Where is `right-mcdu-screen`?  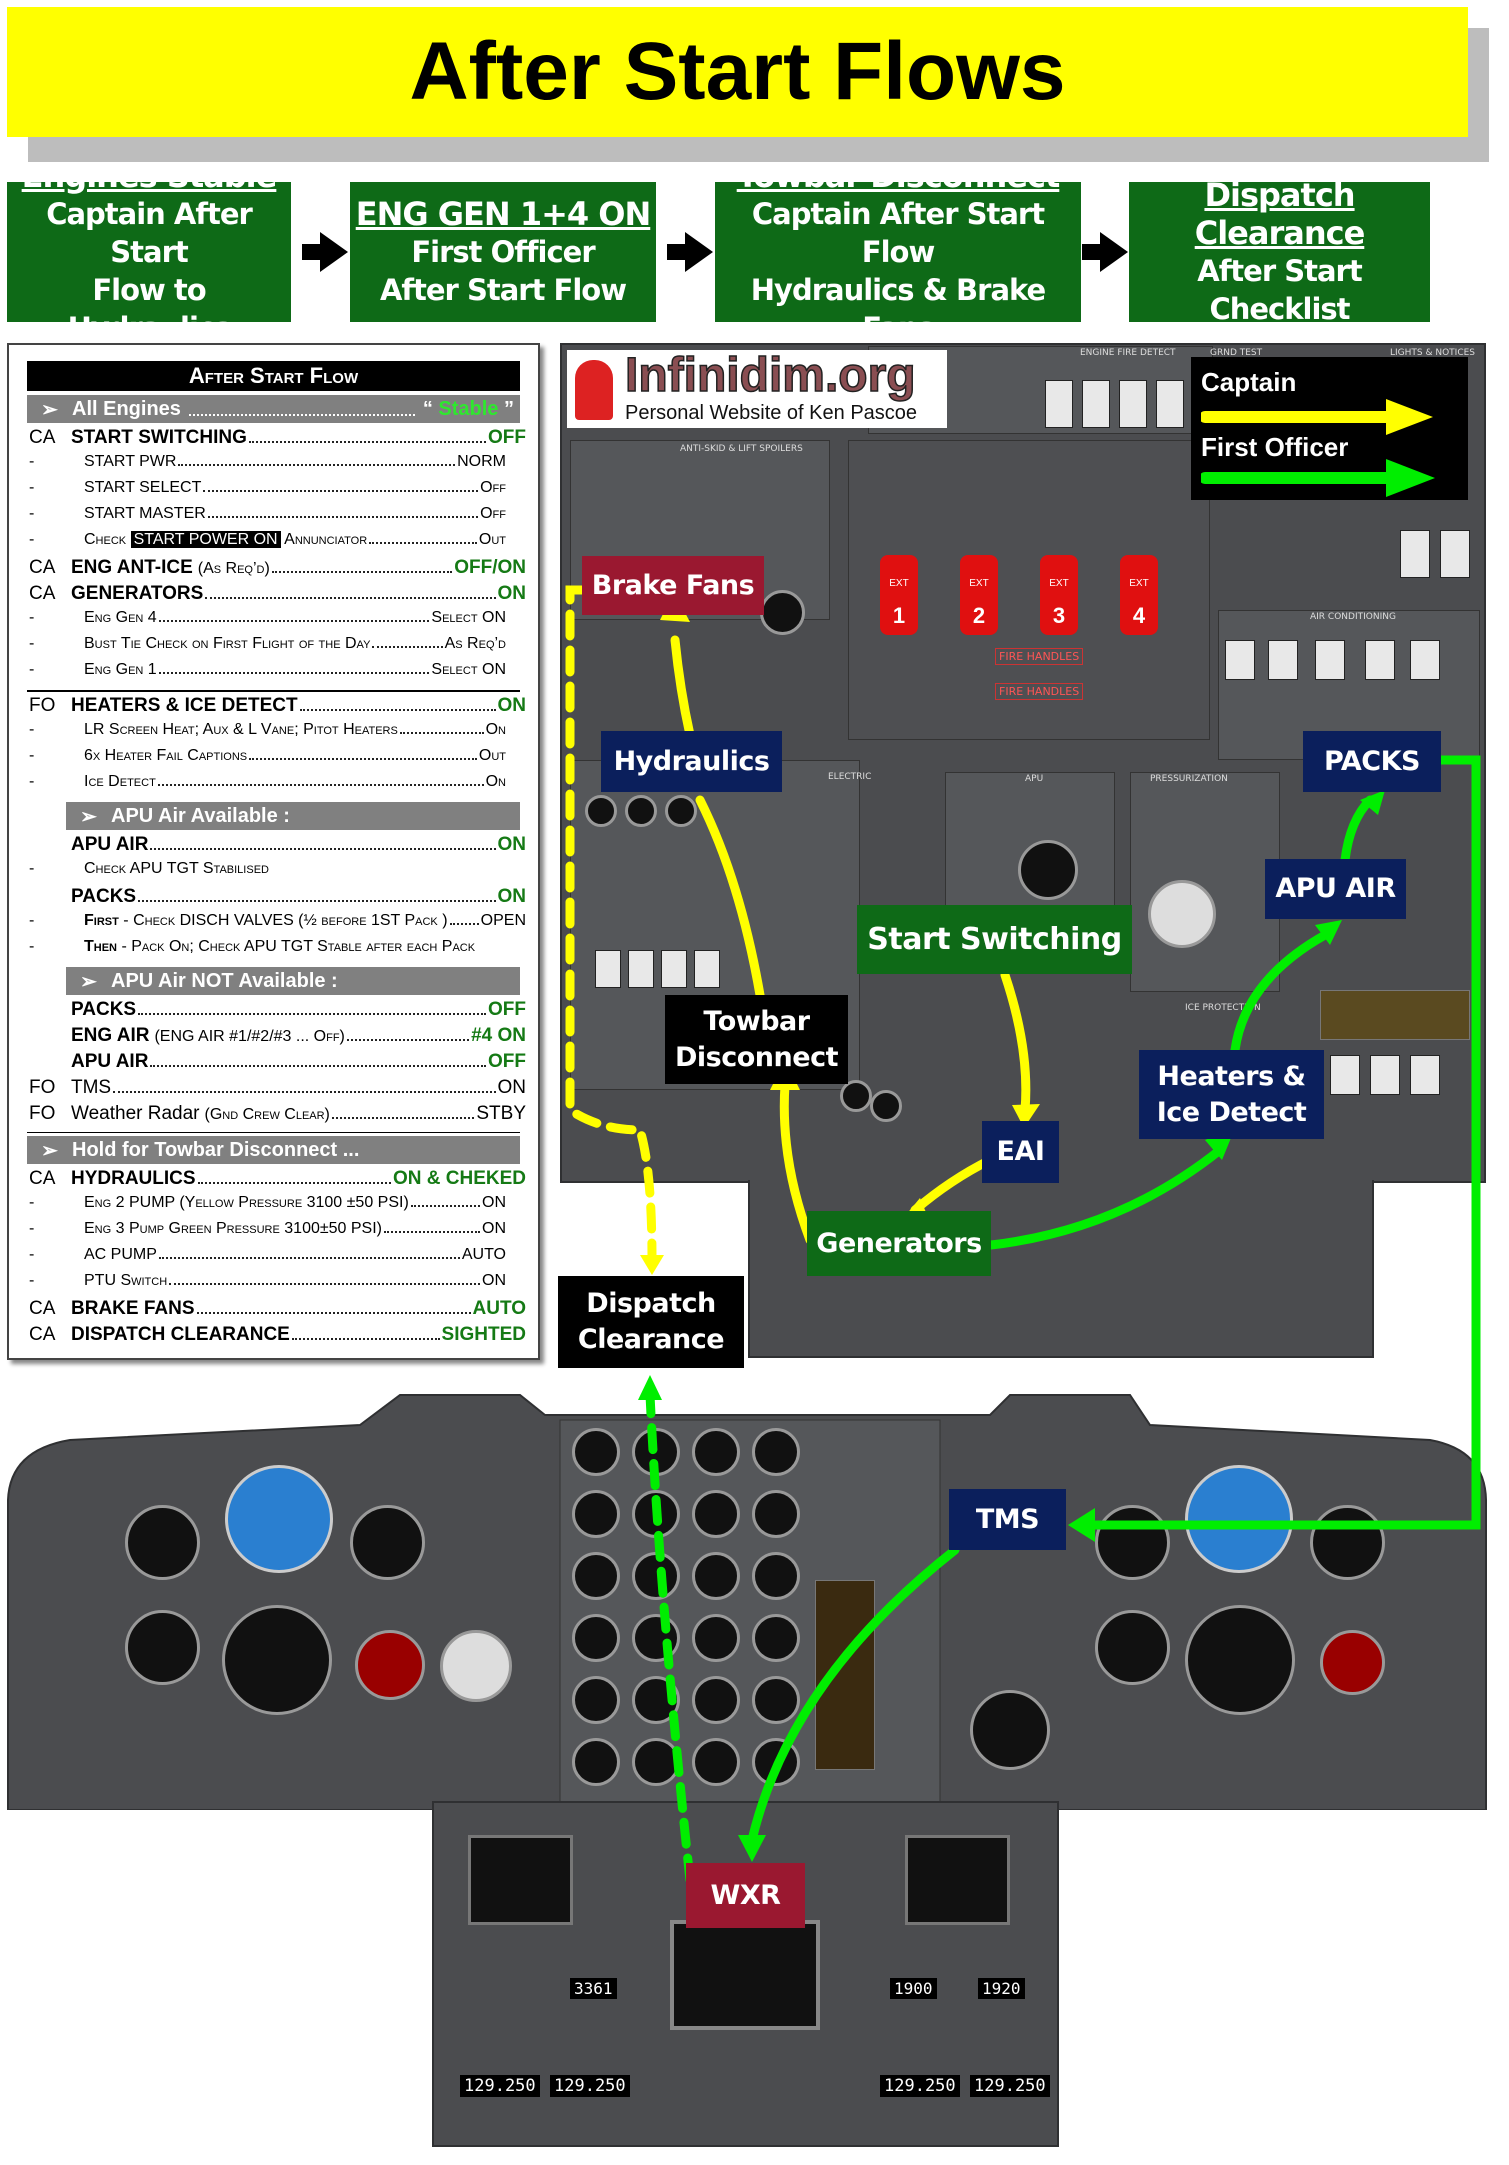 right-mcdu-screen is located at coordinates (957, 1880).